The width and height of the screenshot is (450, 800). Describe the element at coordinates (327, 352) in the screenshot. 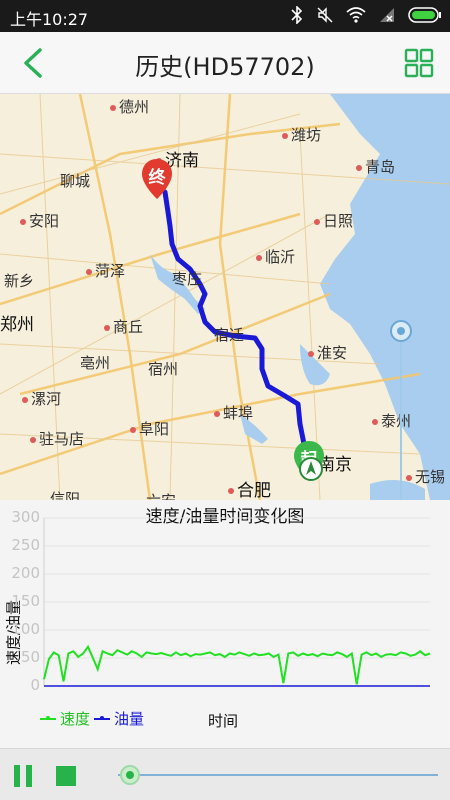

I see `city-label: 淮安` at that location.